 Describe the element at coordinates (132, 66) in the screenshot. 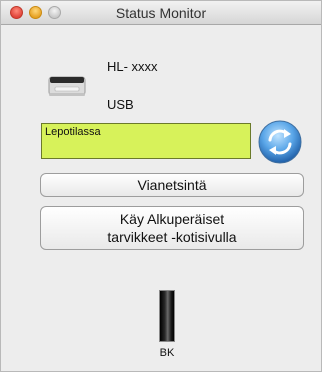

I see `printer-model: HL- xxxx` at that location.